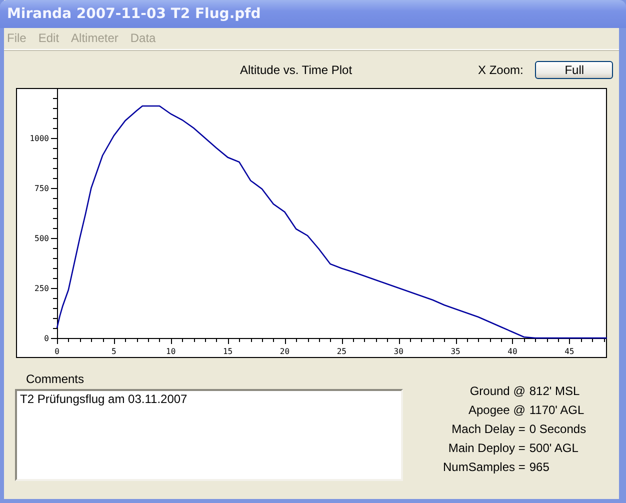  What do you see at coordinates (171, 351) in the screenshot?
I see `tick-label: 10` at bounding box center [171, 351].